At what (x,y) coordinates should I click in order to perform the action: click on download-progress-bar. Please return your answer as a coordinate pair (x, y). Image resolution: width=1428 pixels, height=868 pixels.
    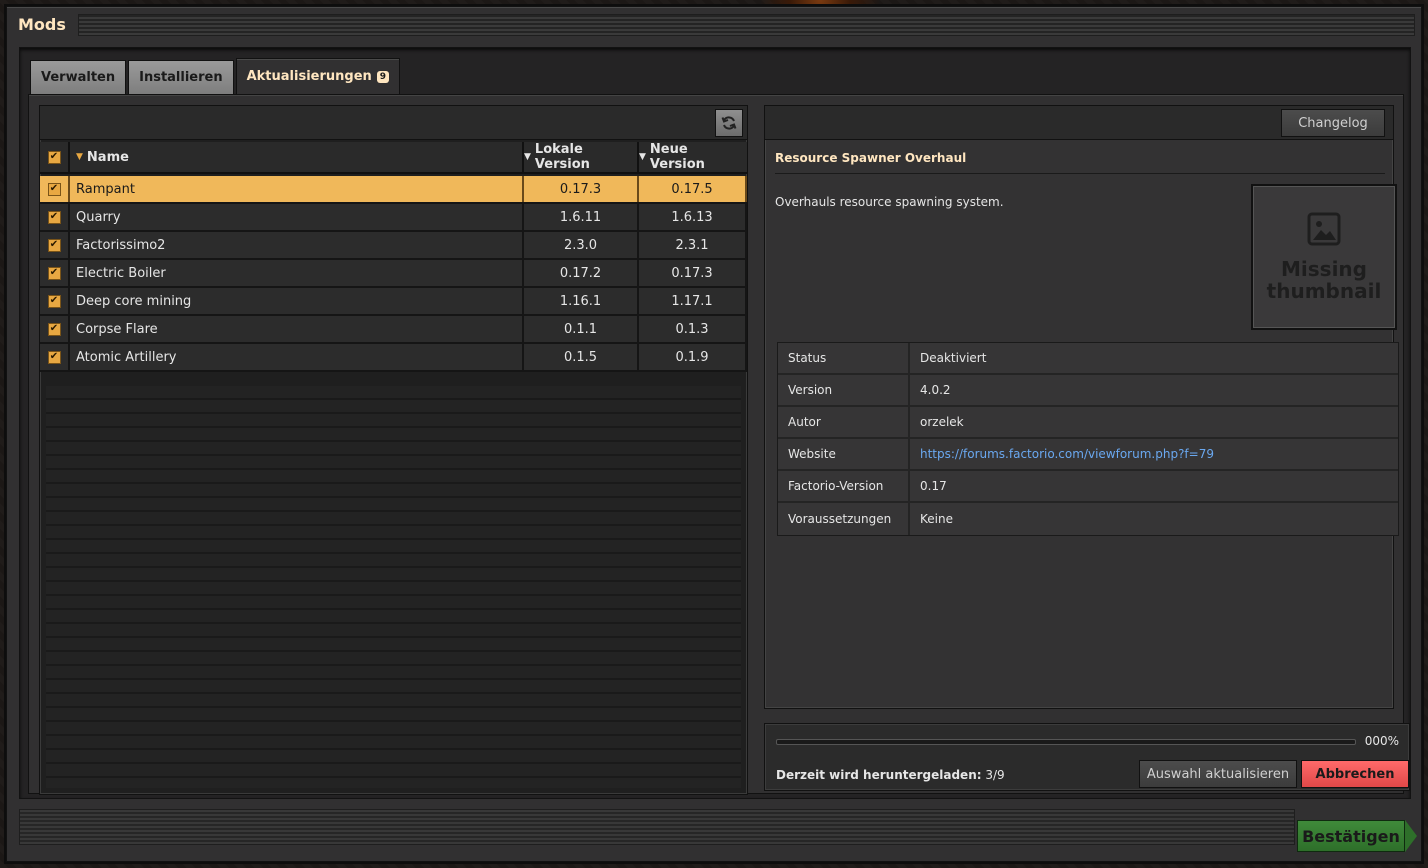
    Looking at the image, I should click on (1066, 742).